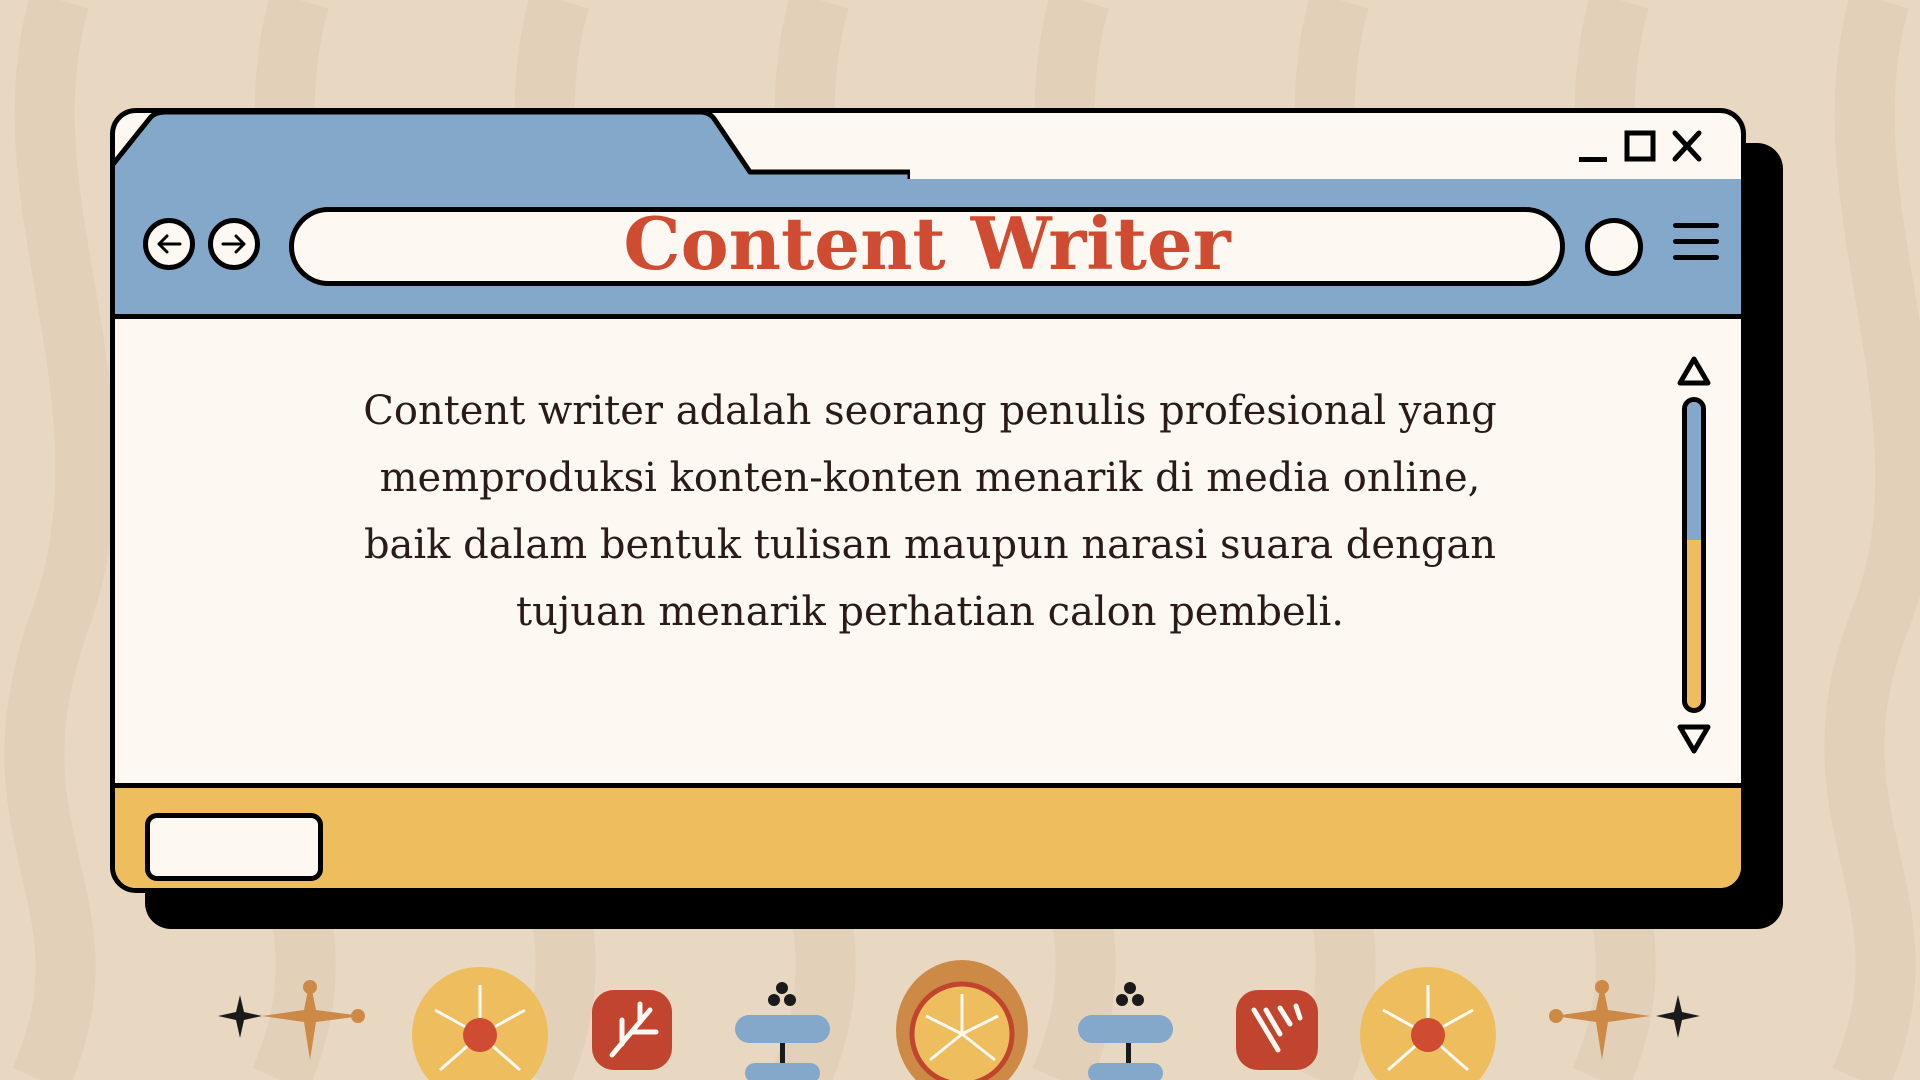  What do you see at coordinates (962, 1020) in the screenshot?
I see `sunburst-icon` at bounding box center [962, 1020].